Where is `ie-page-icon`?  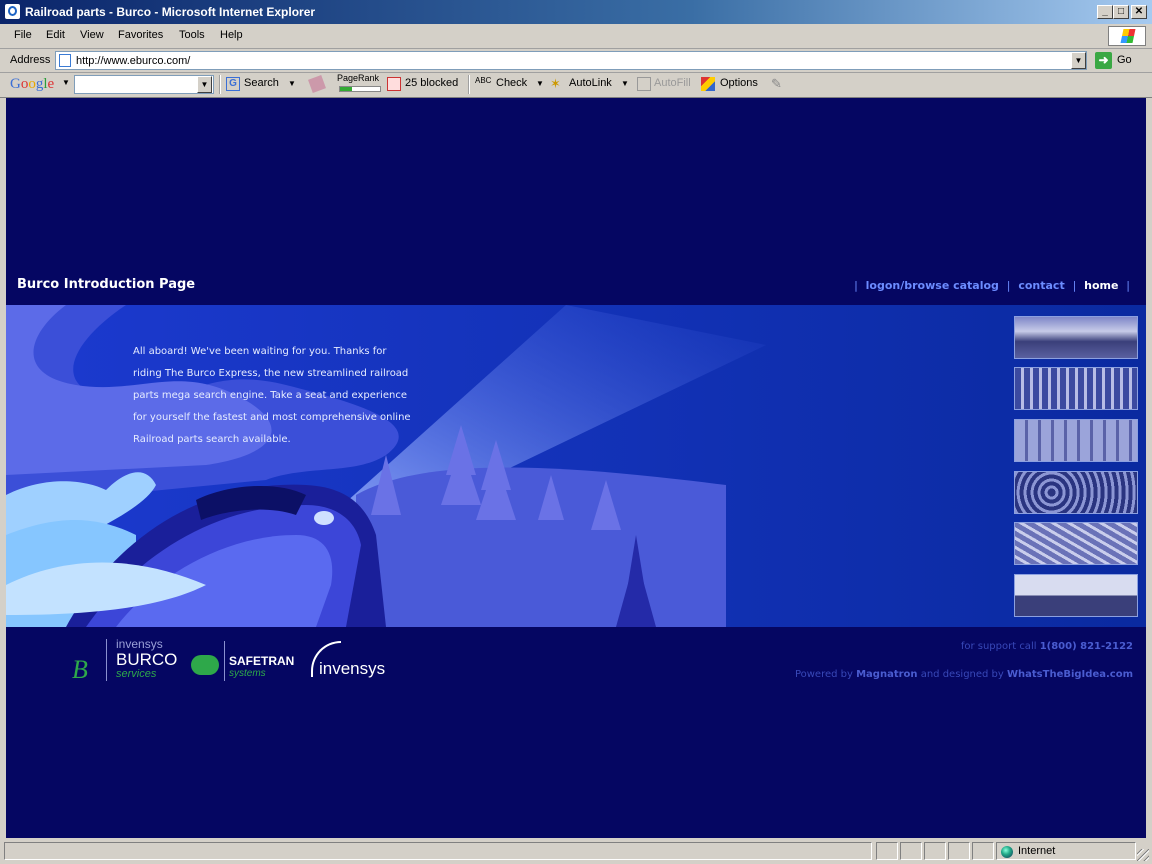 ie-page-icon is located at coordinates (12, 11).